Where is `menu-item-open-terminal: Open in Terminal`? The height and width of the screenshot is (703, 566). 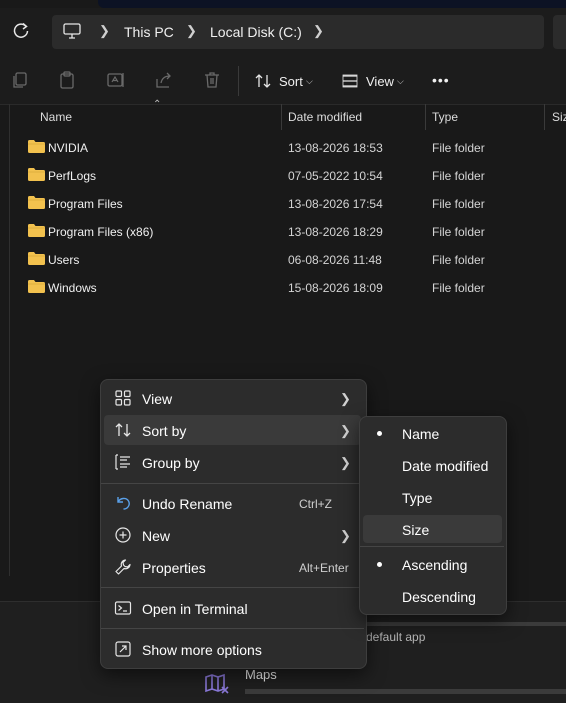
menu-item-open-terminal: Open in Terminal is located at coordinates (195, 609).